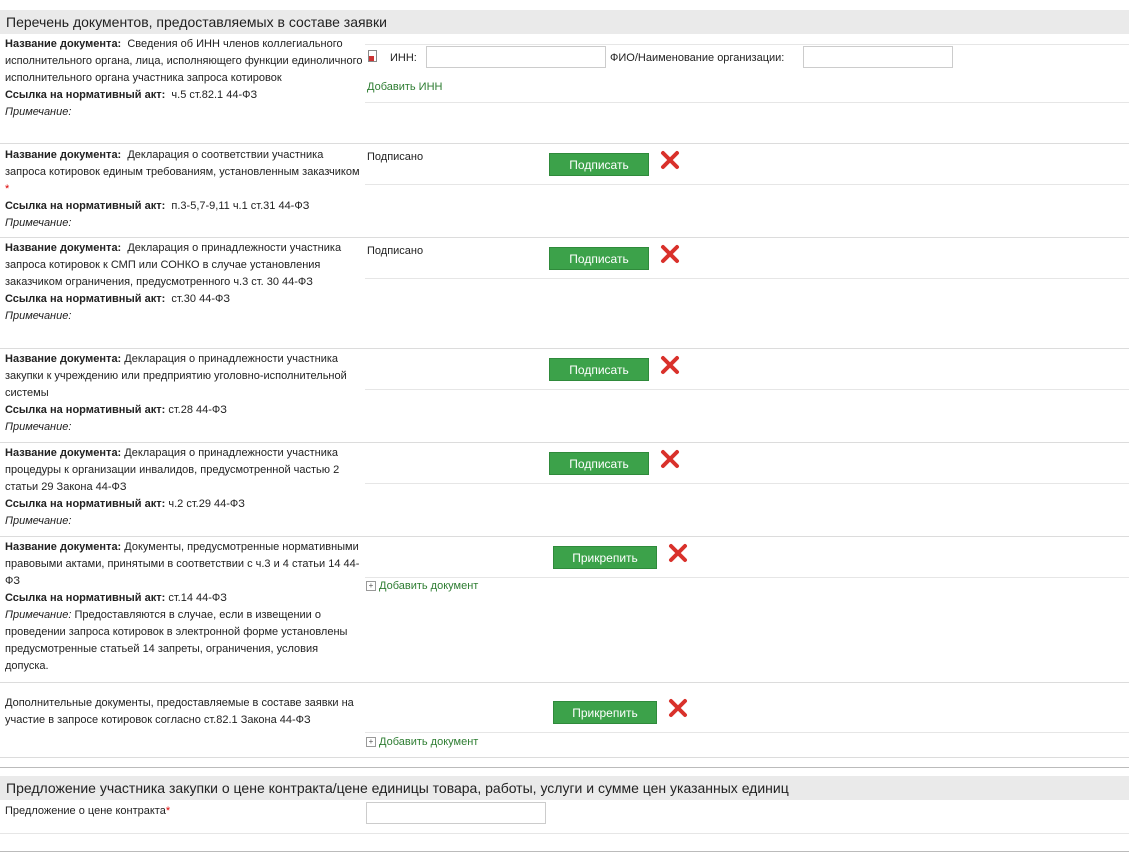 The image size is (1129, 853). I want to click on price-label: Предложение о цене контракта*, so click(88, 811).